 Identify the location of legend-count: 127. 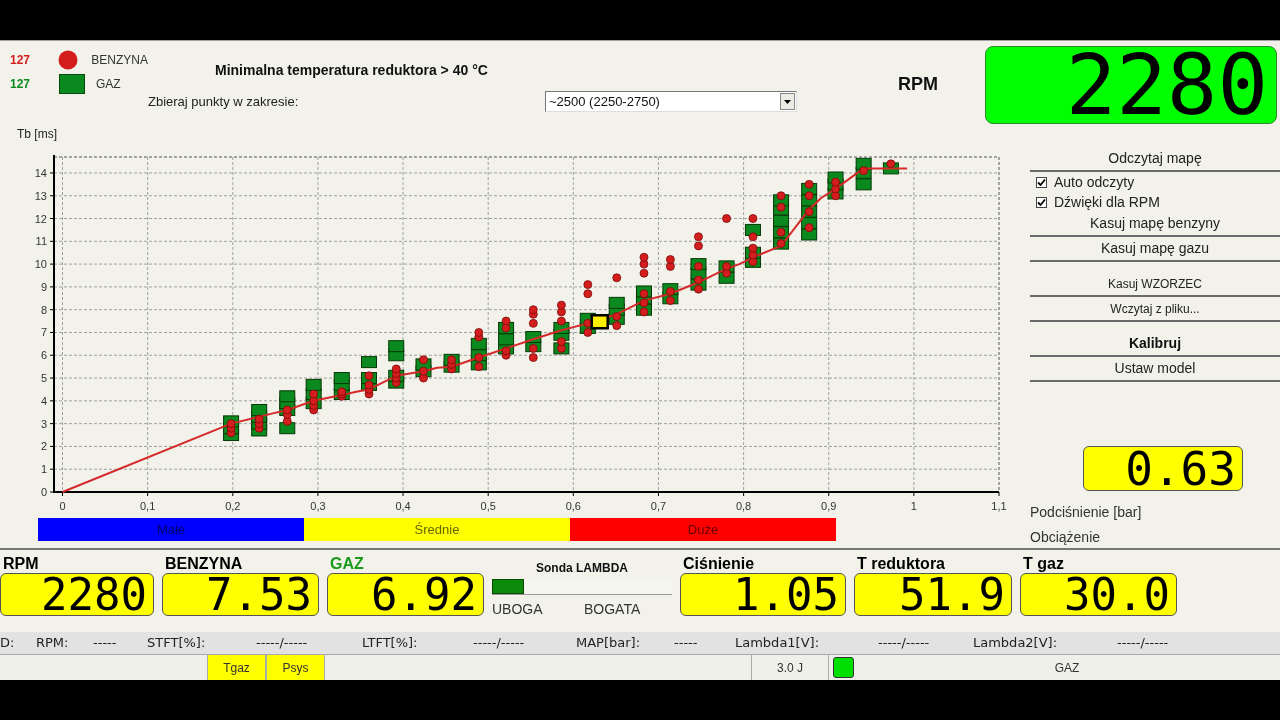
(20, 84).